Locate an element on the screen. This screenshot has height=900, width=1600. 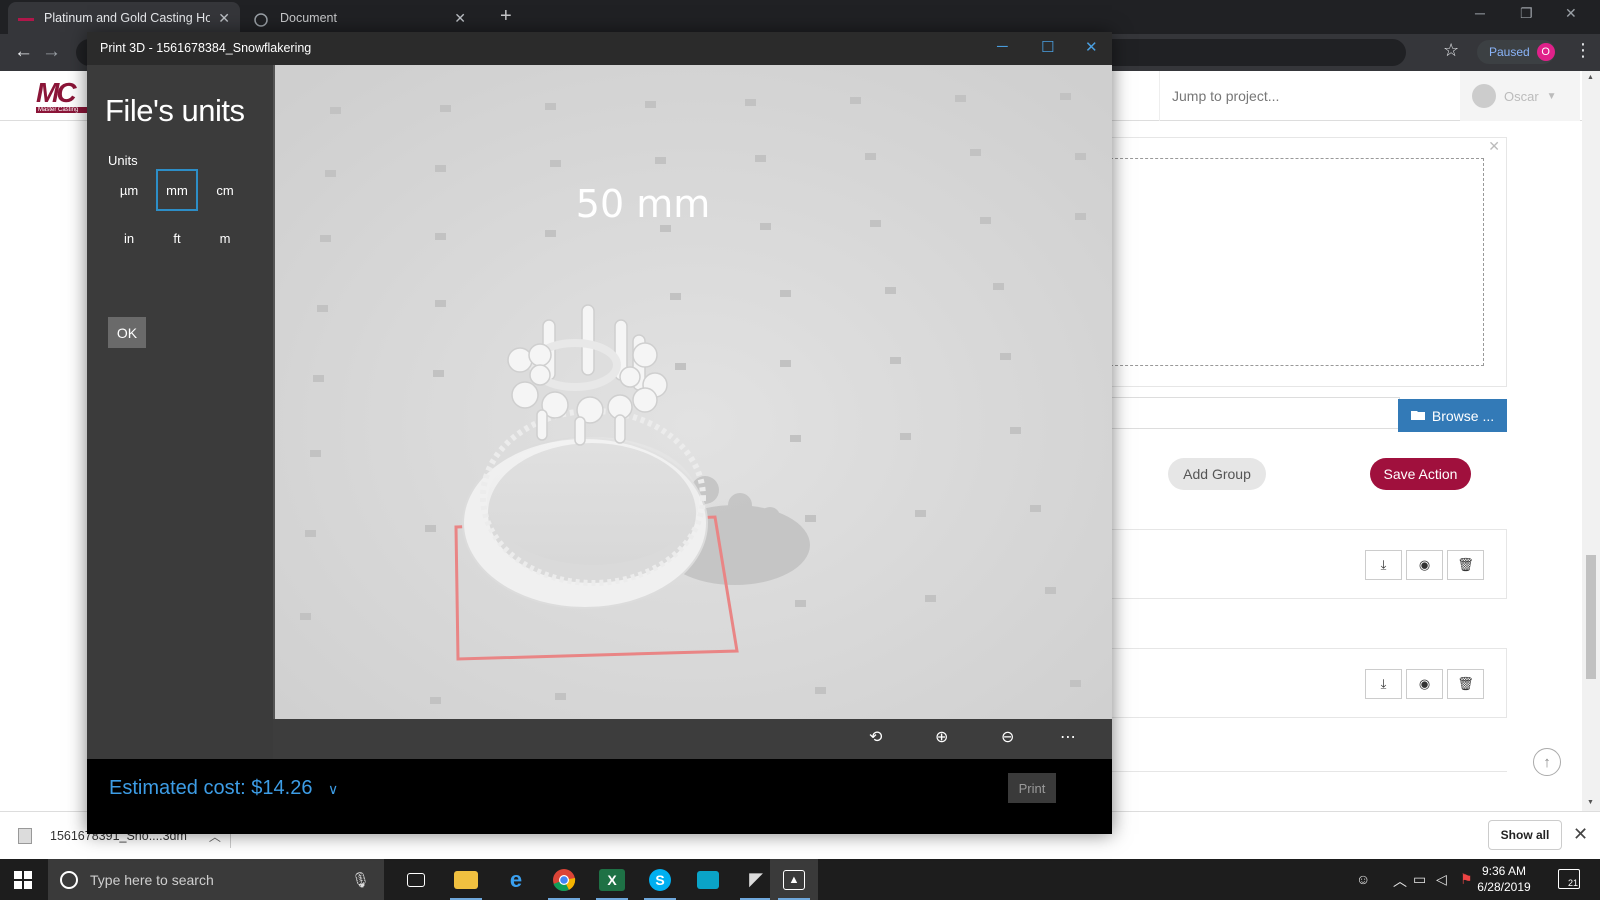
taskbar-search-input: Type here to search 🎙 is located at coordinates (216, 879).